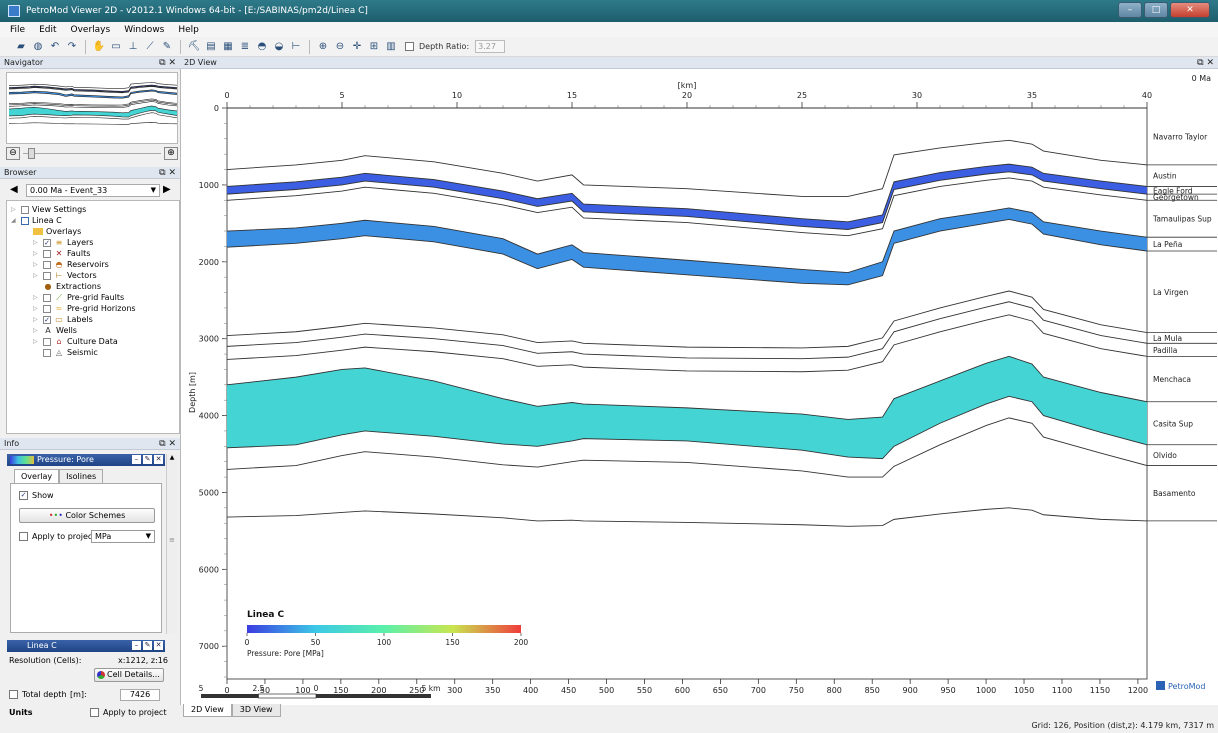 Image resolution: width=1218 pixels, height=733 pixels. I want to click on rectangle-tool-icon: ▭, so click(116, 47).